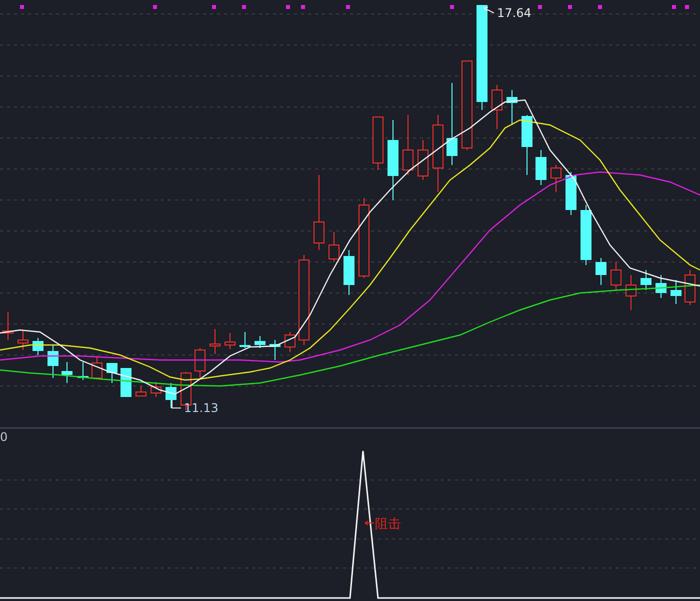 The image size is (700, 601). Describe the element at coordinates (388, 524) in the screenshot. I see `signal-label: 阻击` at that location.